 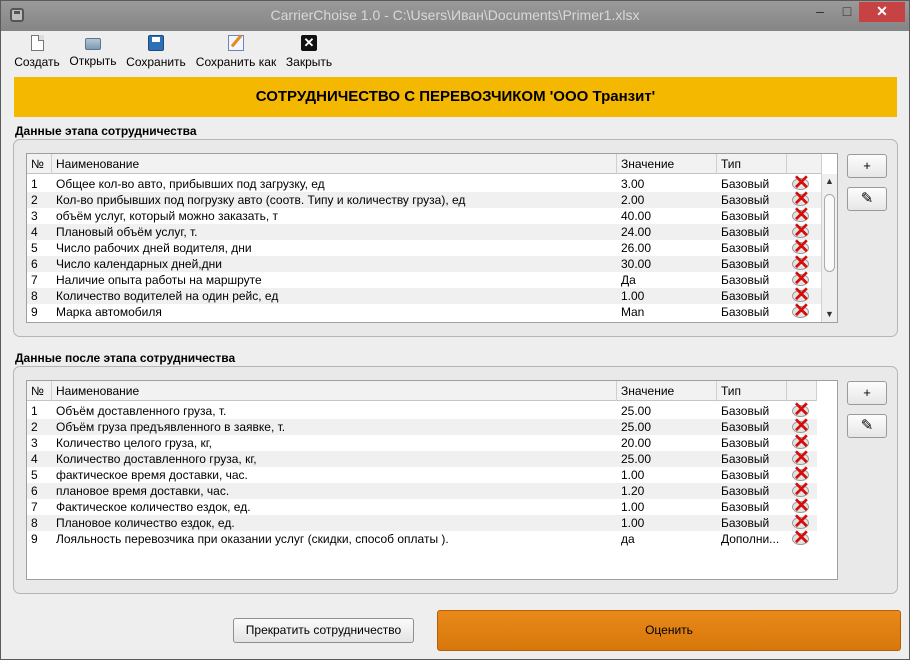 What do you see at coordinates (628, 539) in the screenshot?
I see `row-value: да` at bounding box center [628, 539].